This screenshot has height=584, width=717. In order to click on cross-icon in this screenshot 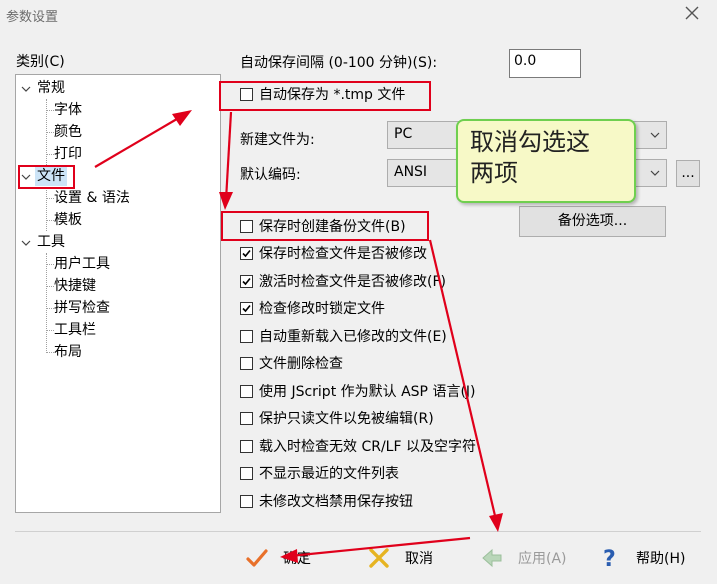, I will do `click(379, 558)`.